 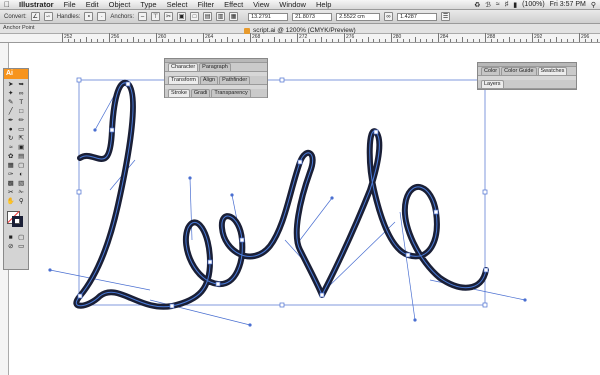 What do you see at coordinates (22, 94) in the screenshot?
I see `lasso-tool-icon: ∞` at bounding box center [22, 94].